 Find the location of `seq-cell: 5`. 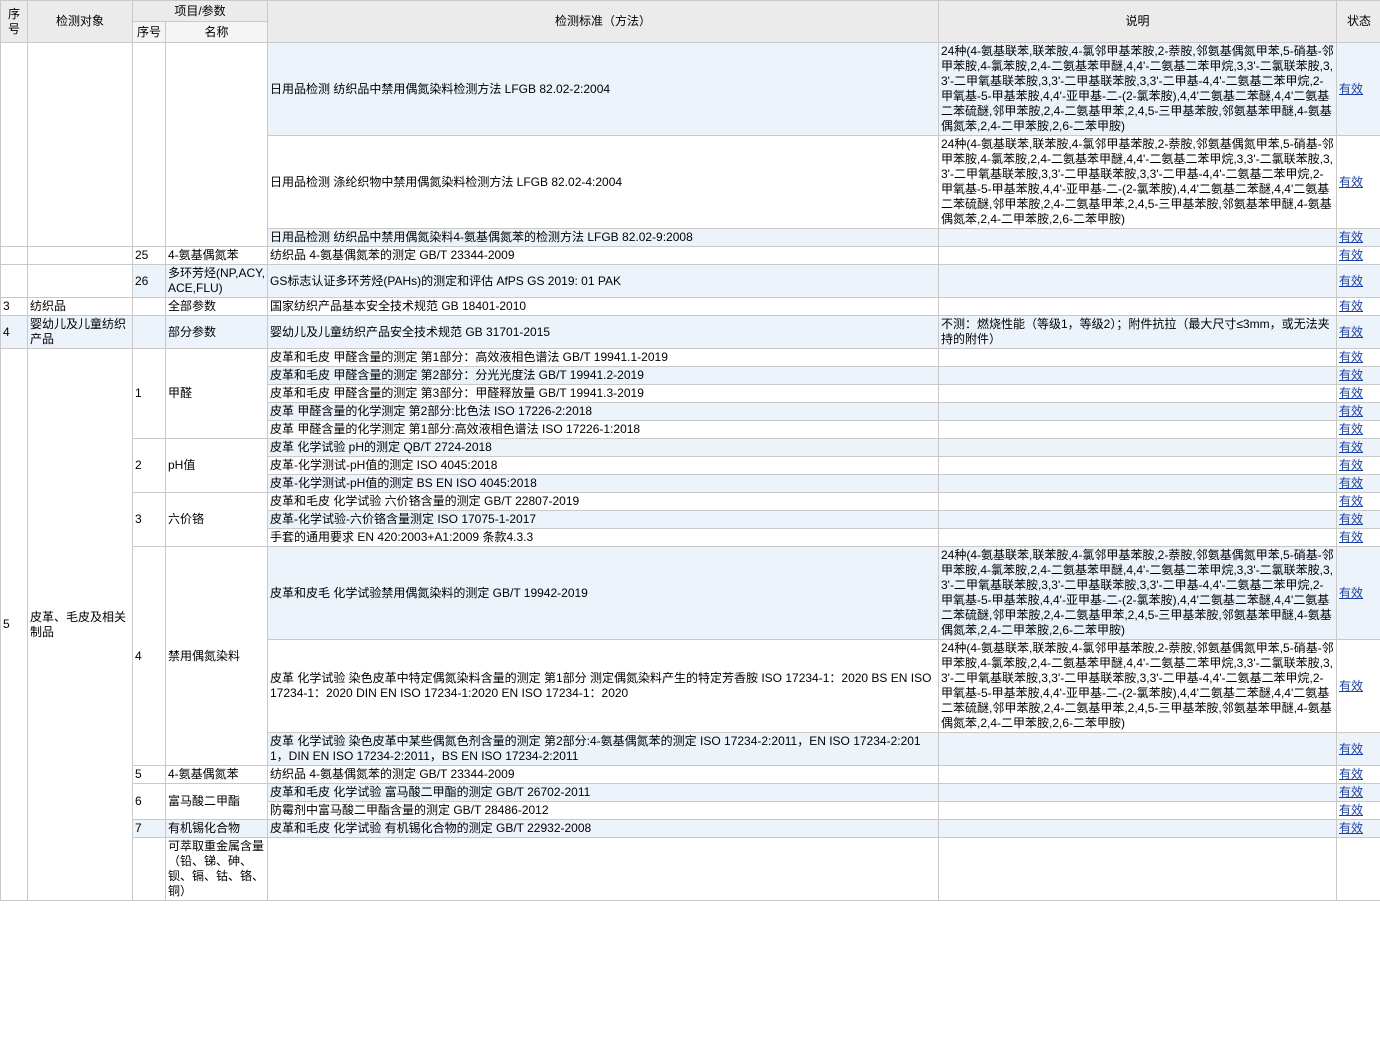

seq-cell: 5 is located at coordinates (14, 624).